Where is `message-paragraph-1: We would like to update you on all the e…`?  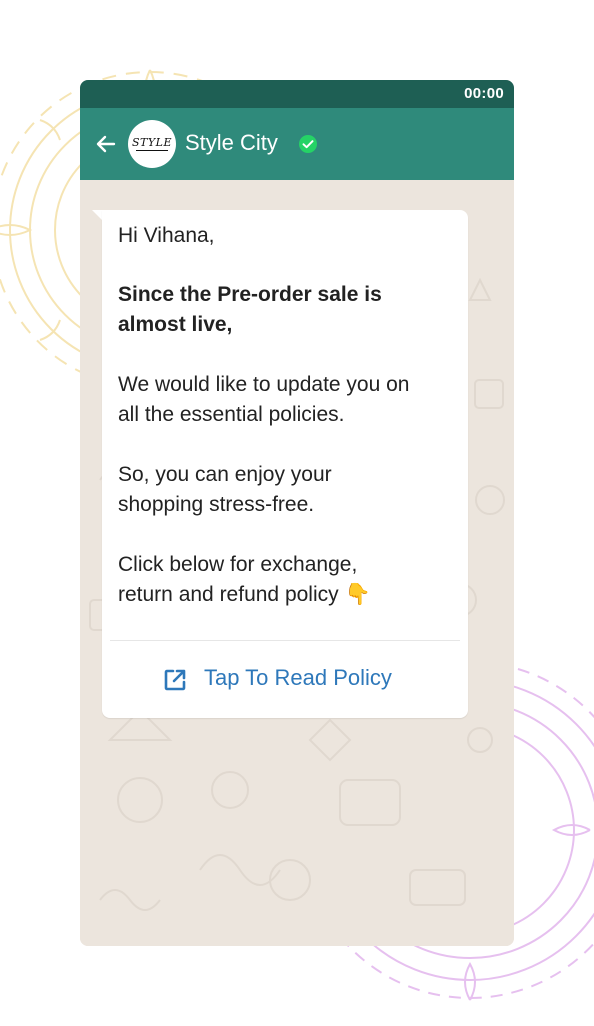
message-paragraph-1: We would like to update you on all the e… is located at coordinates (264, 399).